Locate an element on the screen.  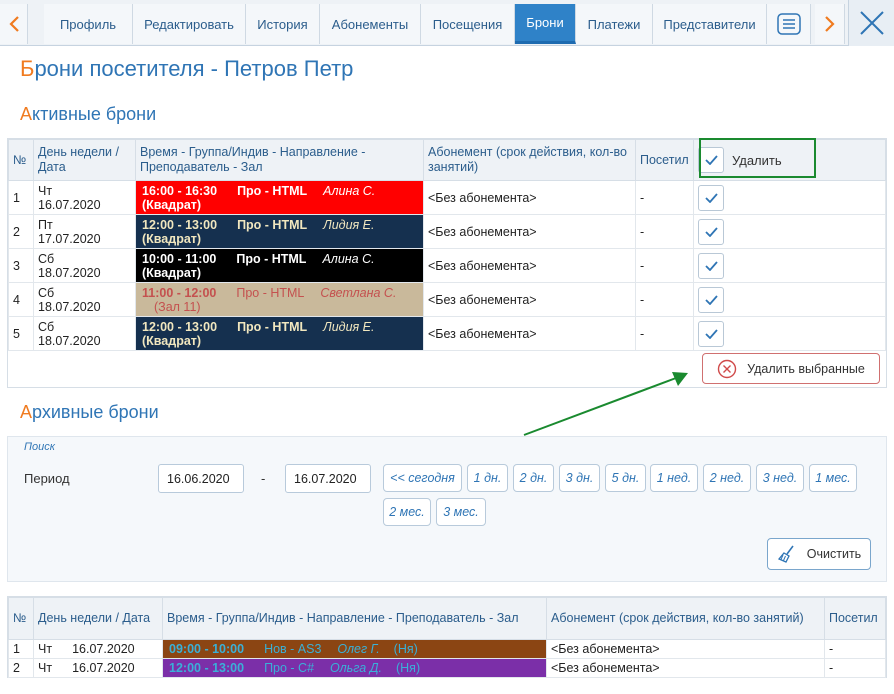
tab-profile: Профиль is located at coordinates (88, 24).